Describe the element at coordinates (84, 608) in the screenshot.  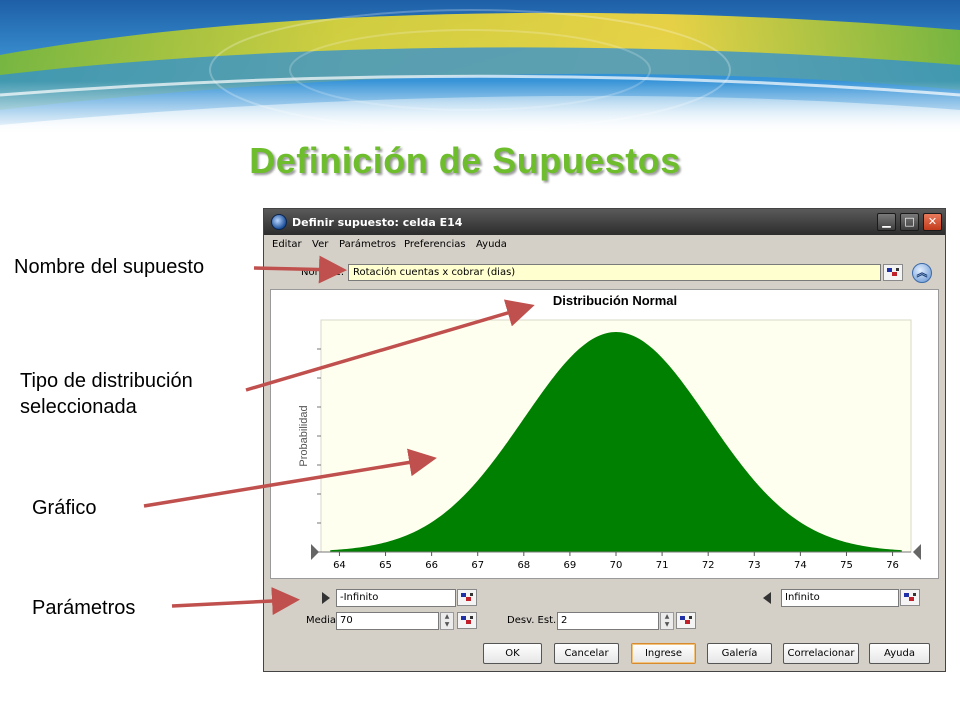
I see `callout-parameters-label: Parámetros` at that location.